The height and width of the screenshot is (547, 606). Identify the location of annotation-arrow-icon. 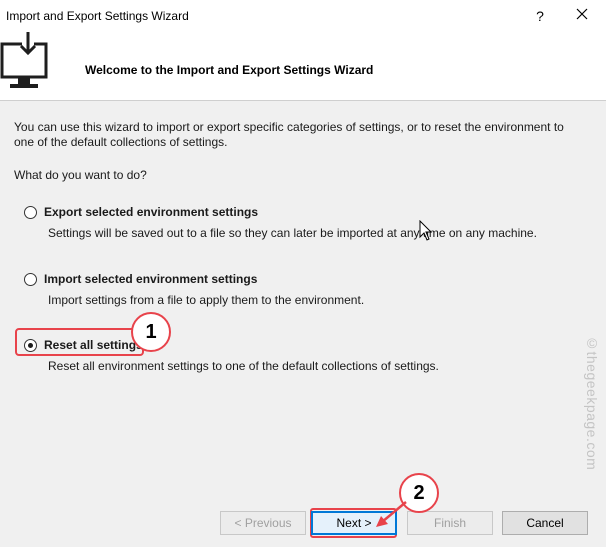
(391, 514).